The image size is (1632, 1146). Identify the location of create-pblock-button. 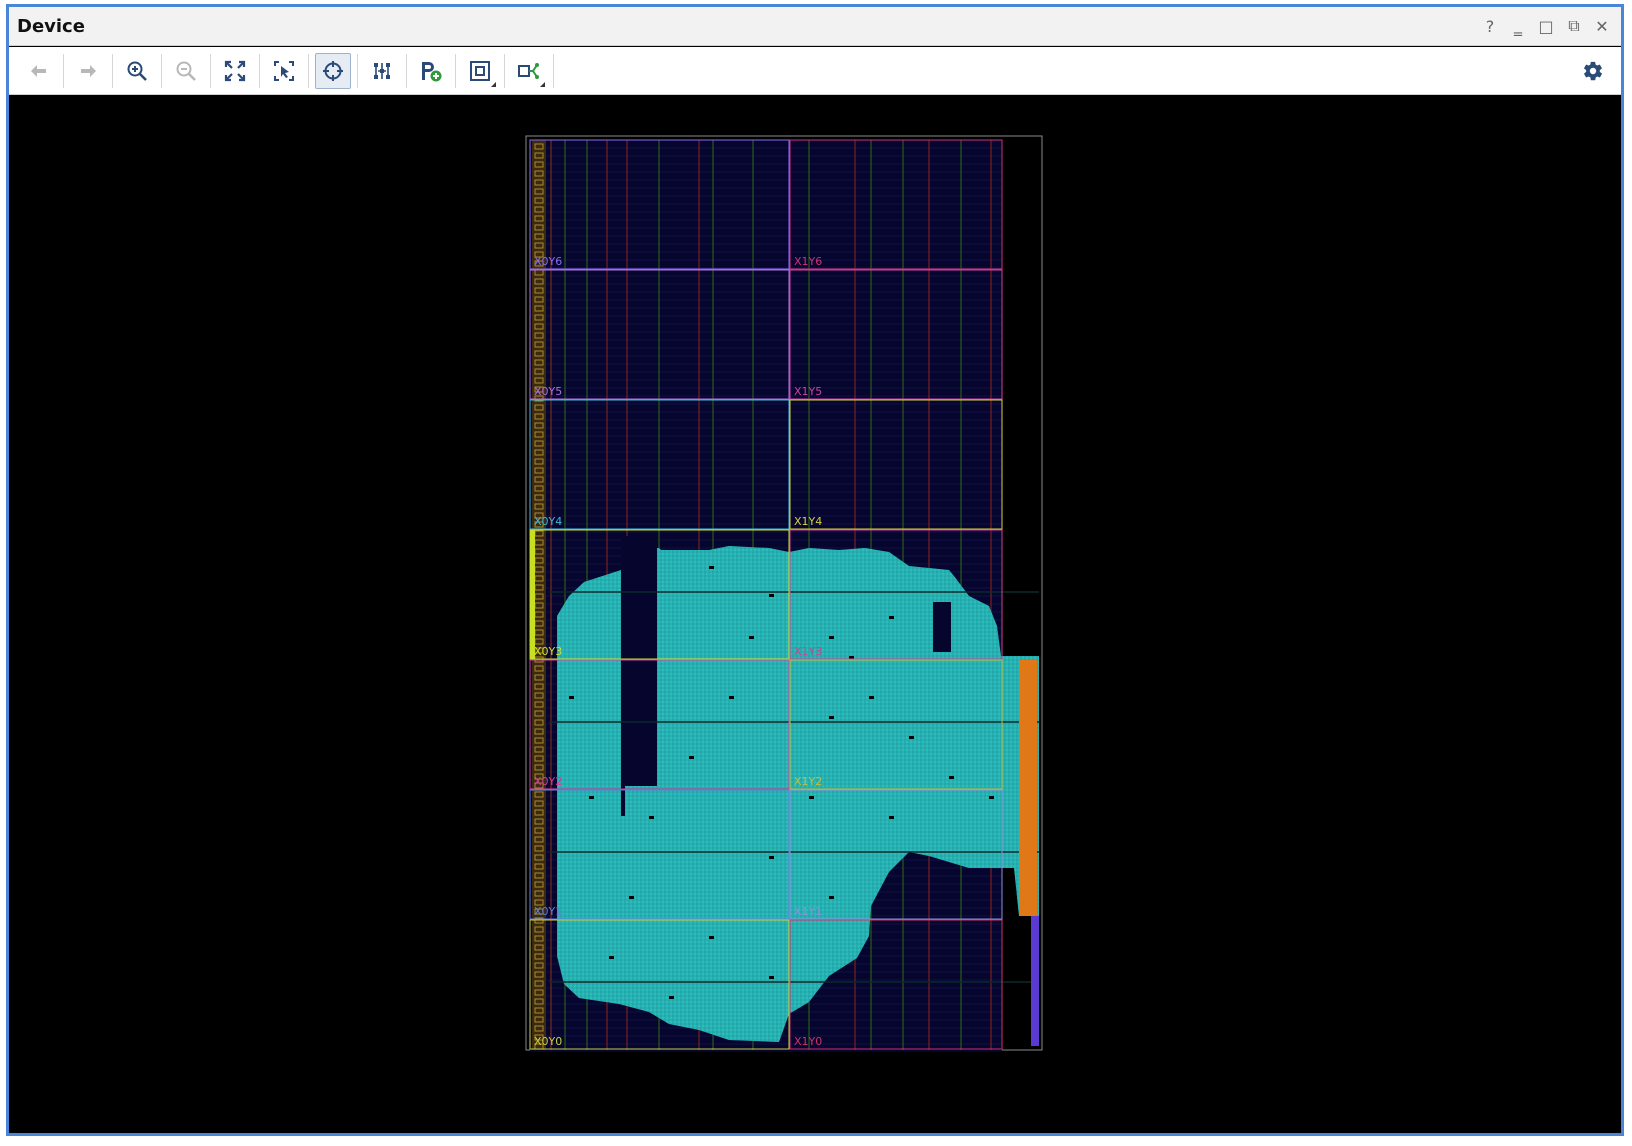
(431, 71).